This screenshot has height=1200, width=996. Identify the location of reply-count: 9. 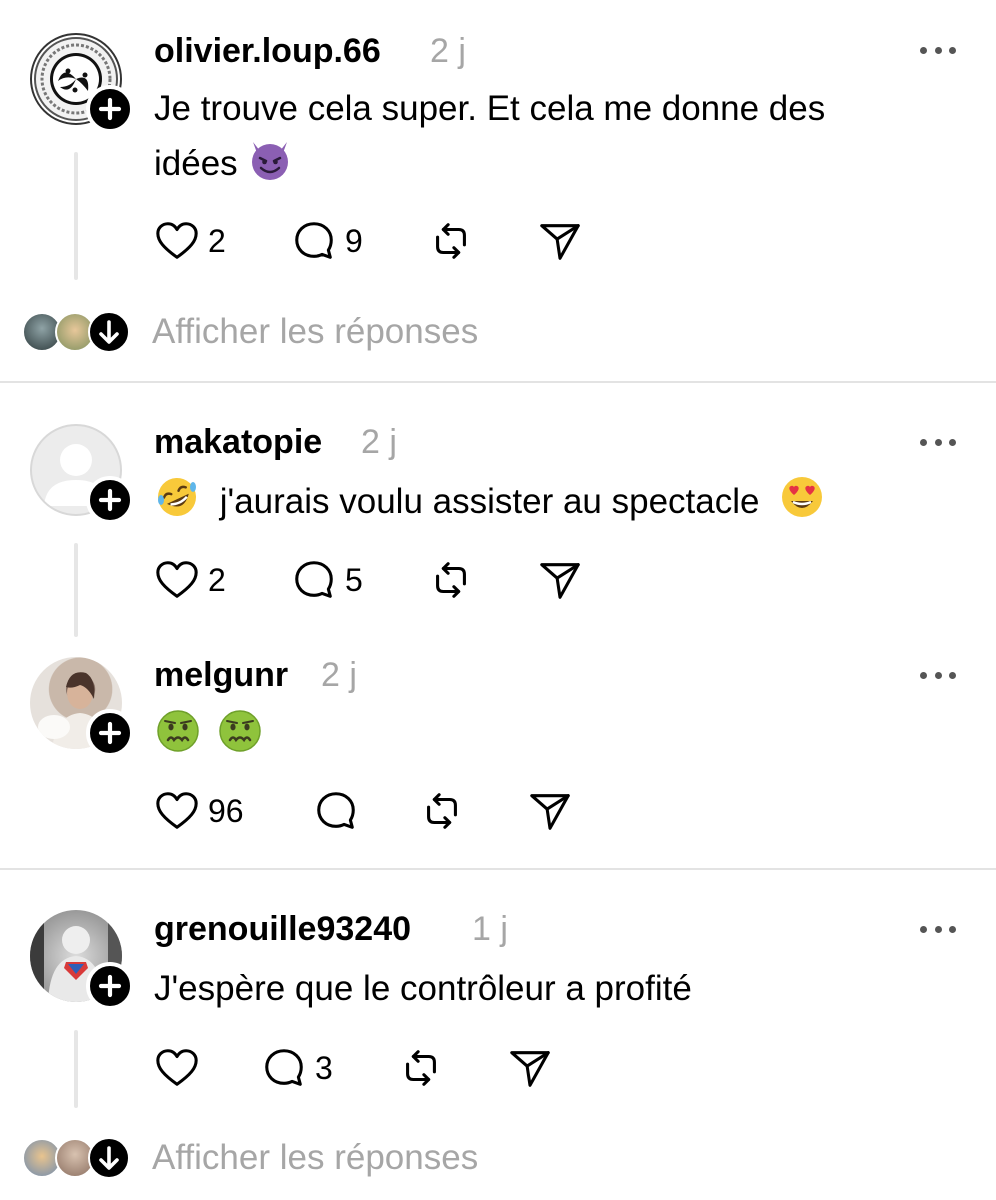
(354, 240).